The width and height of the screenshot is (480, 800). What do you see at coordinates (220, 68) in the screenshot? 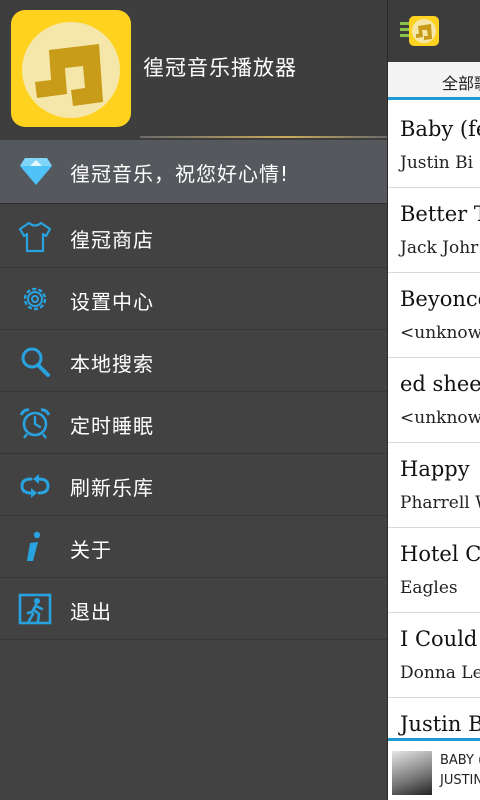
I see `app-name: 徨冠音乐播放器` at bounding box center [220, 68].